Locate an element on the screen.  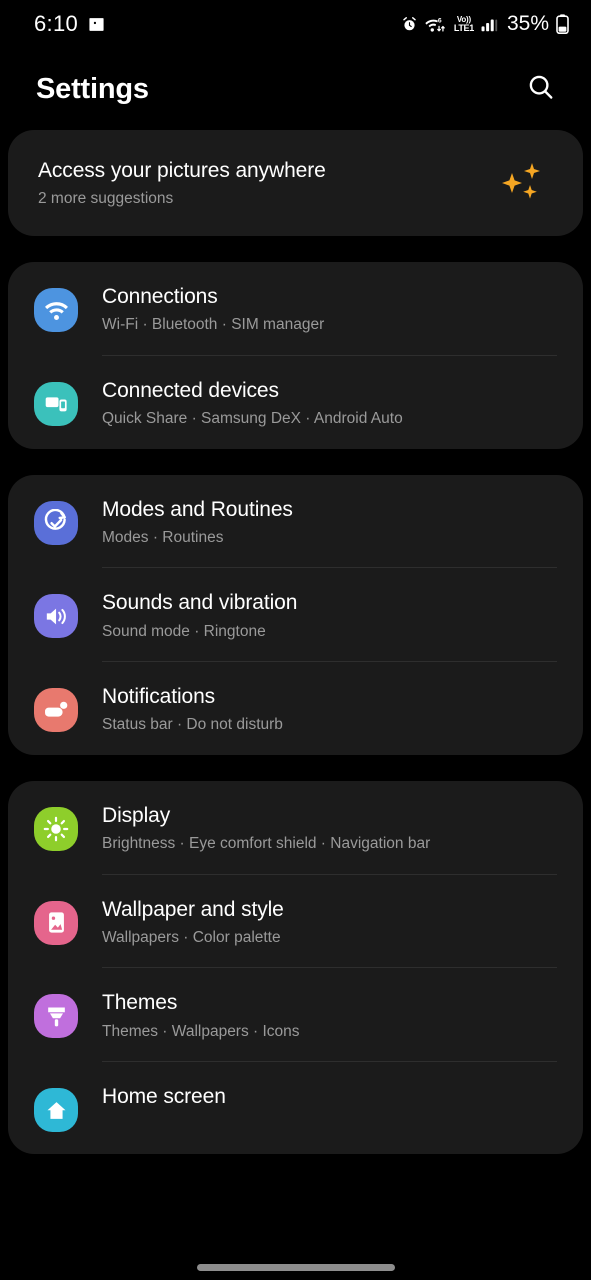
search-icon is located at coordinates (541, 89).